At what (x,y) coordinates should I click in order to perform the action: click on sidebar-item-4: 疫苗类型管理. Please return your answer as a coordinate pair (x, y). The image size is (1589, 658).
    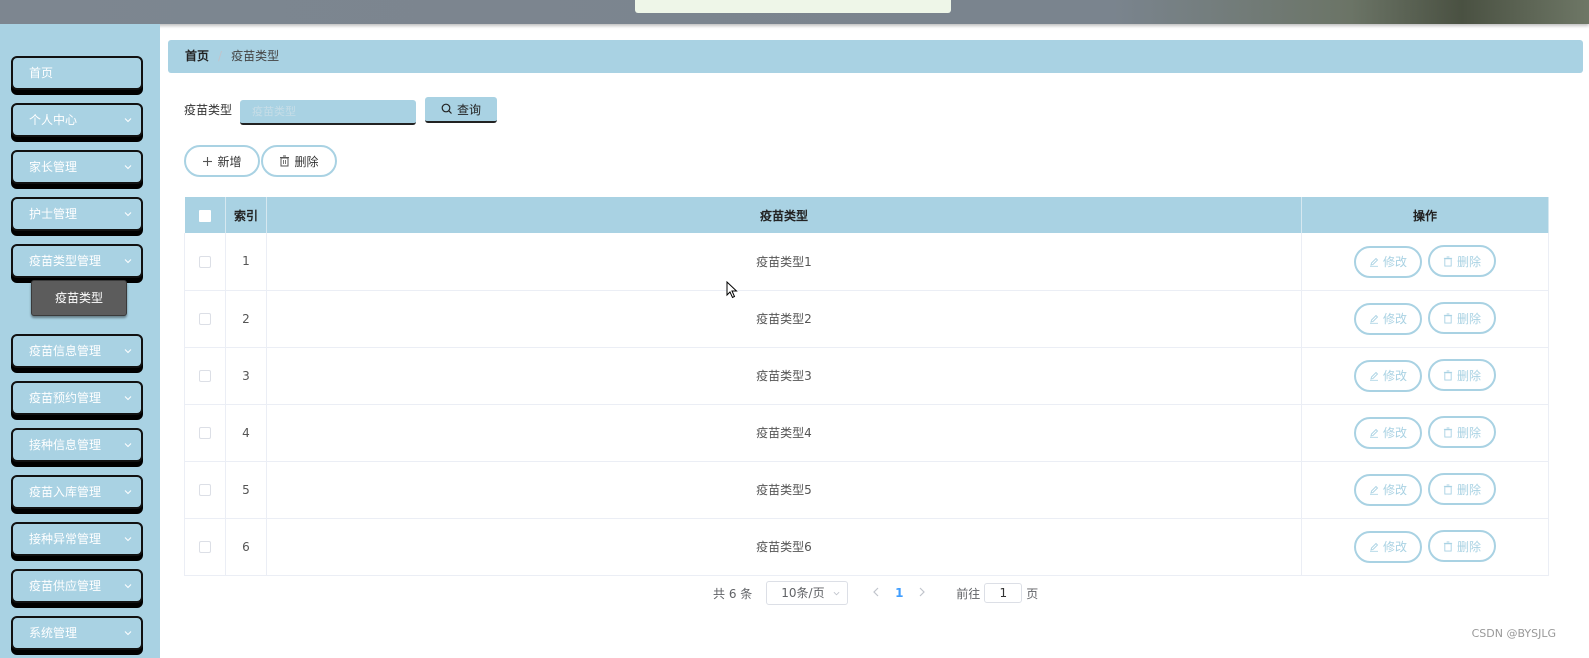
    Looking at the image, I should click on (77, 261).